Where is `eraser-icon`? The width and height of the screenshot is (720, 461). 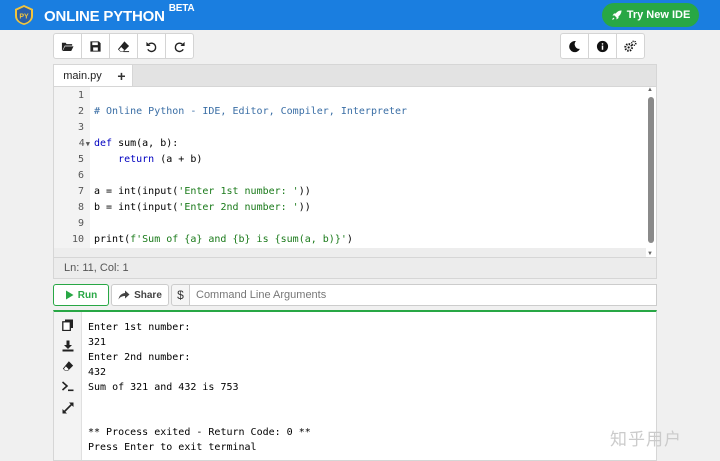 eraser-icon is located at coordinates (68, 366).